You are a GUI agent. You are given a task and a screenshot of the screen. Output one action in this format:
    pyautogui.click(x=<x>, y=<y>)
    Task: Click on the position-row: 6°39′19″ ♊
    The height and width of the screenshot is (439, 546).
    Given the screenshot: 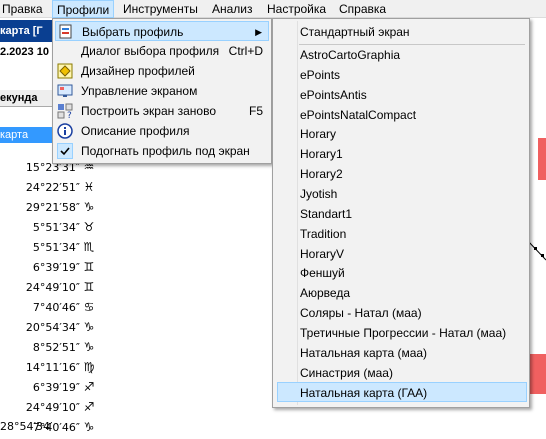 What is the action you would take?
    pyautogui.click(x=50, y=269)
    